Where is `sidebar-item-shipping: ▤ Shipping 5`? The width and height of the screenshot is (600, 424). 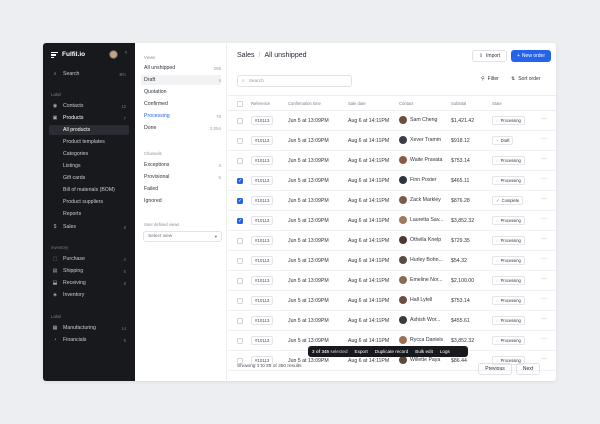 sidebar-item-shipping: ▤ Shipping 5 is located at coordinates (89, 271).